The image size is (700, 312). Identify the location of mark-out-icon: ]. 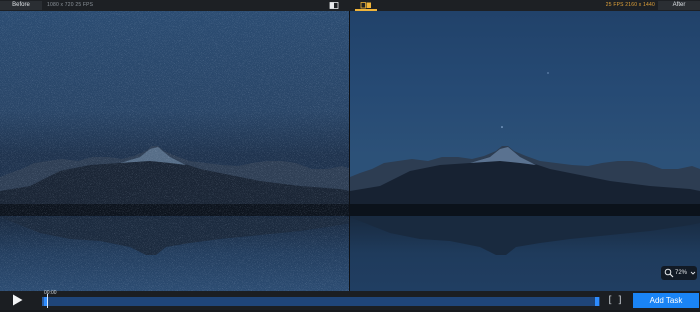
(620, 301).